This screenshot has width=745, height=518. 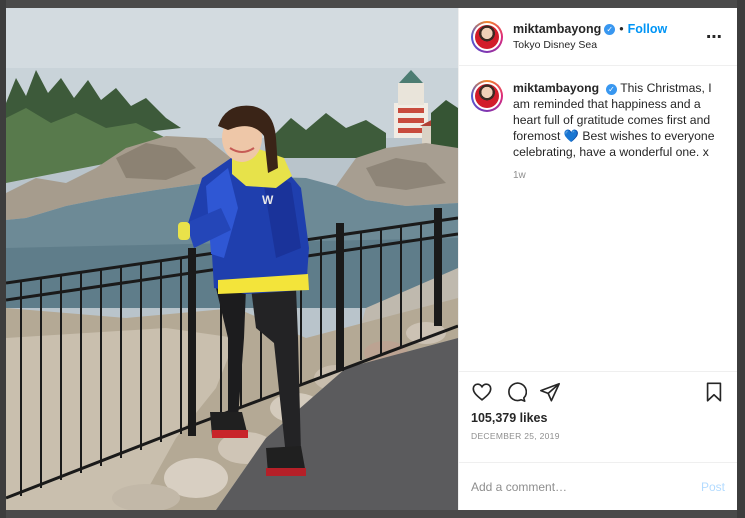 I want to click on comment-input, so click(x=586, y=486).